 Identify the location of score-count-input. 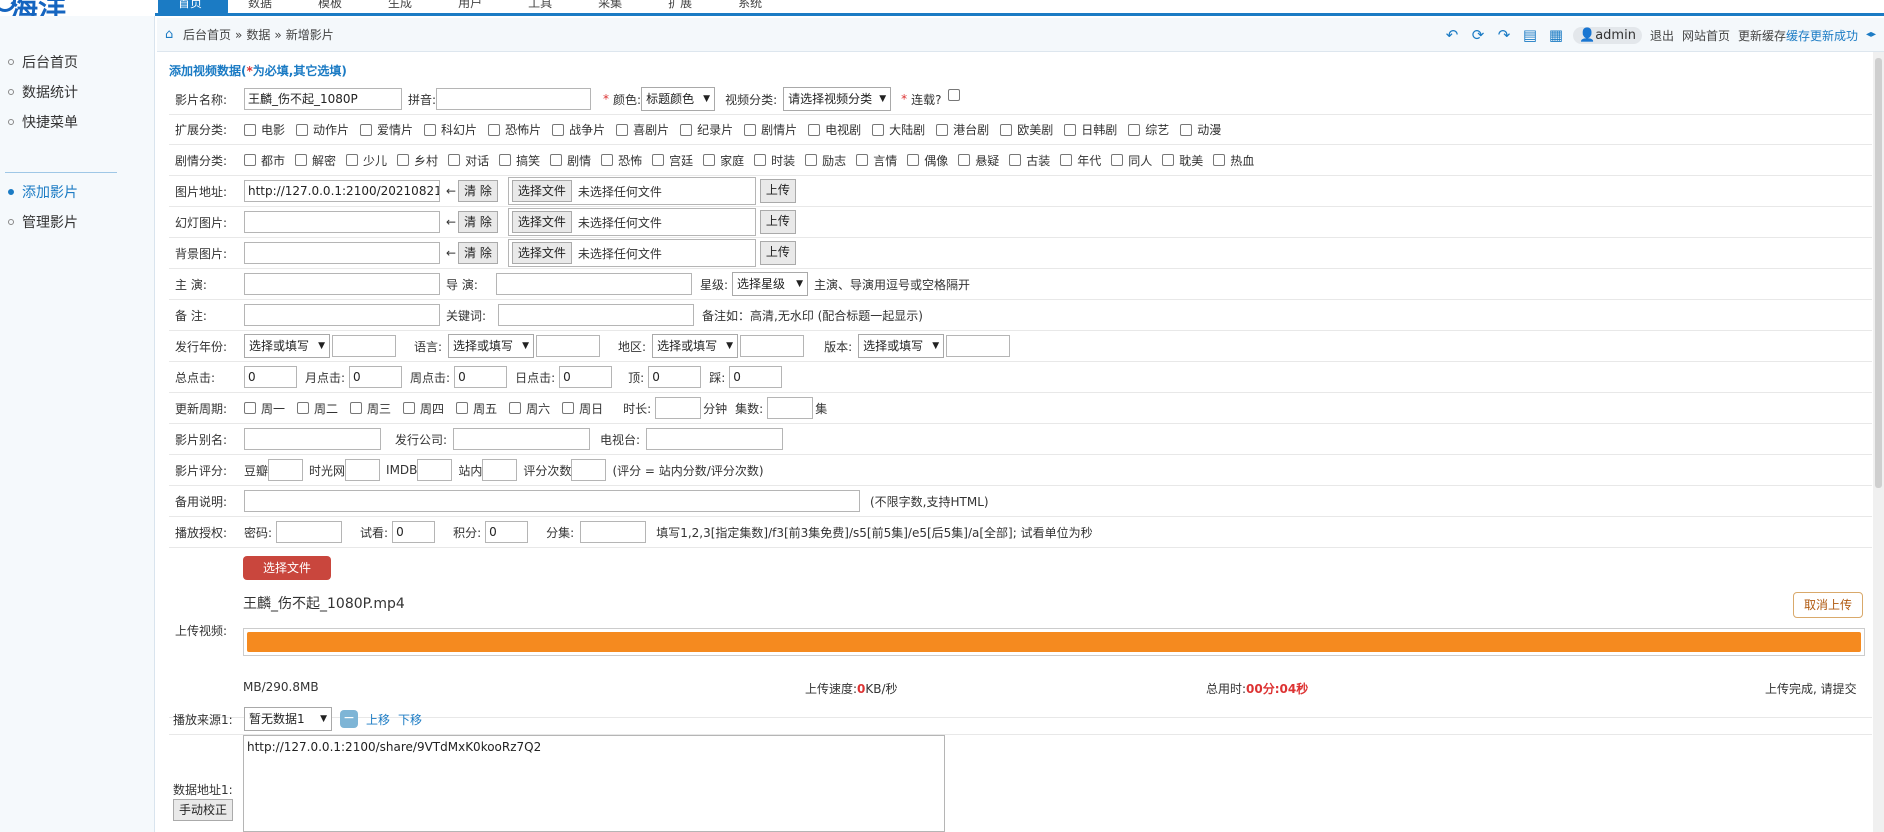
(589, 470).